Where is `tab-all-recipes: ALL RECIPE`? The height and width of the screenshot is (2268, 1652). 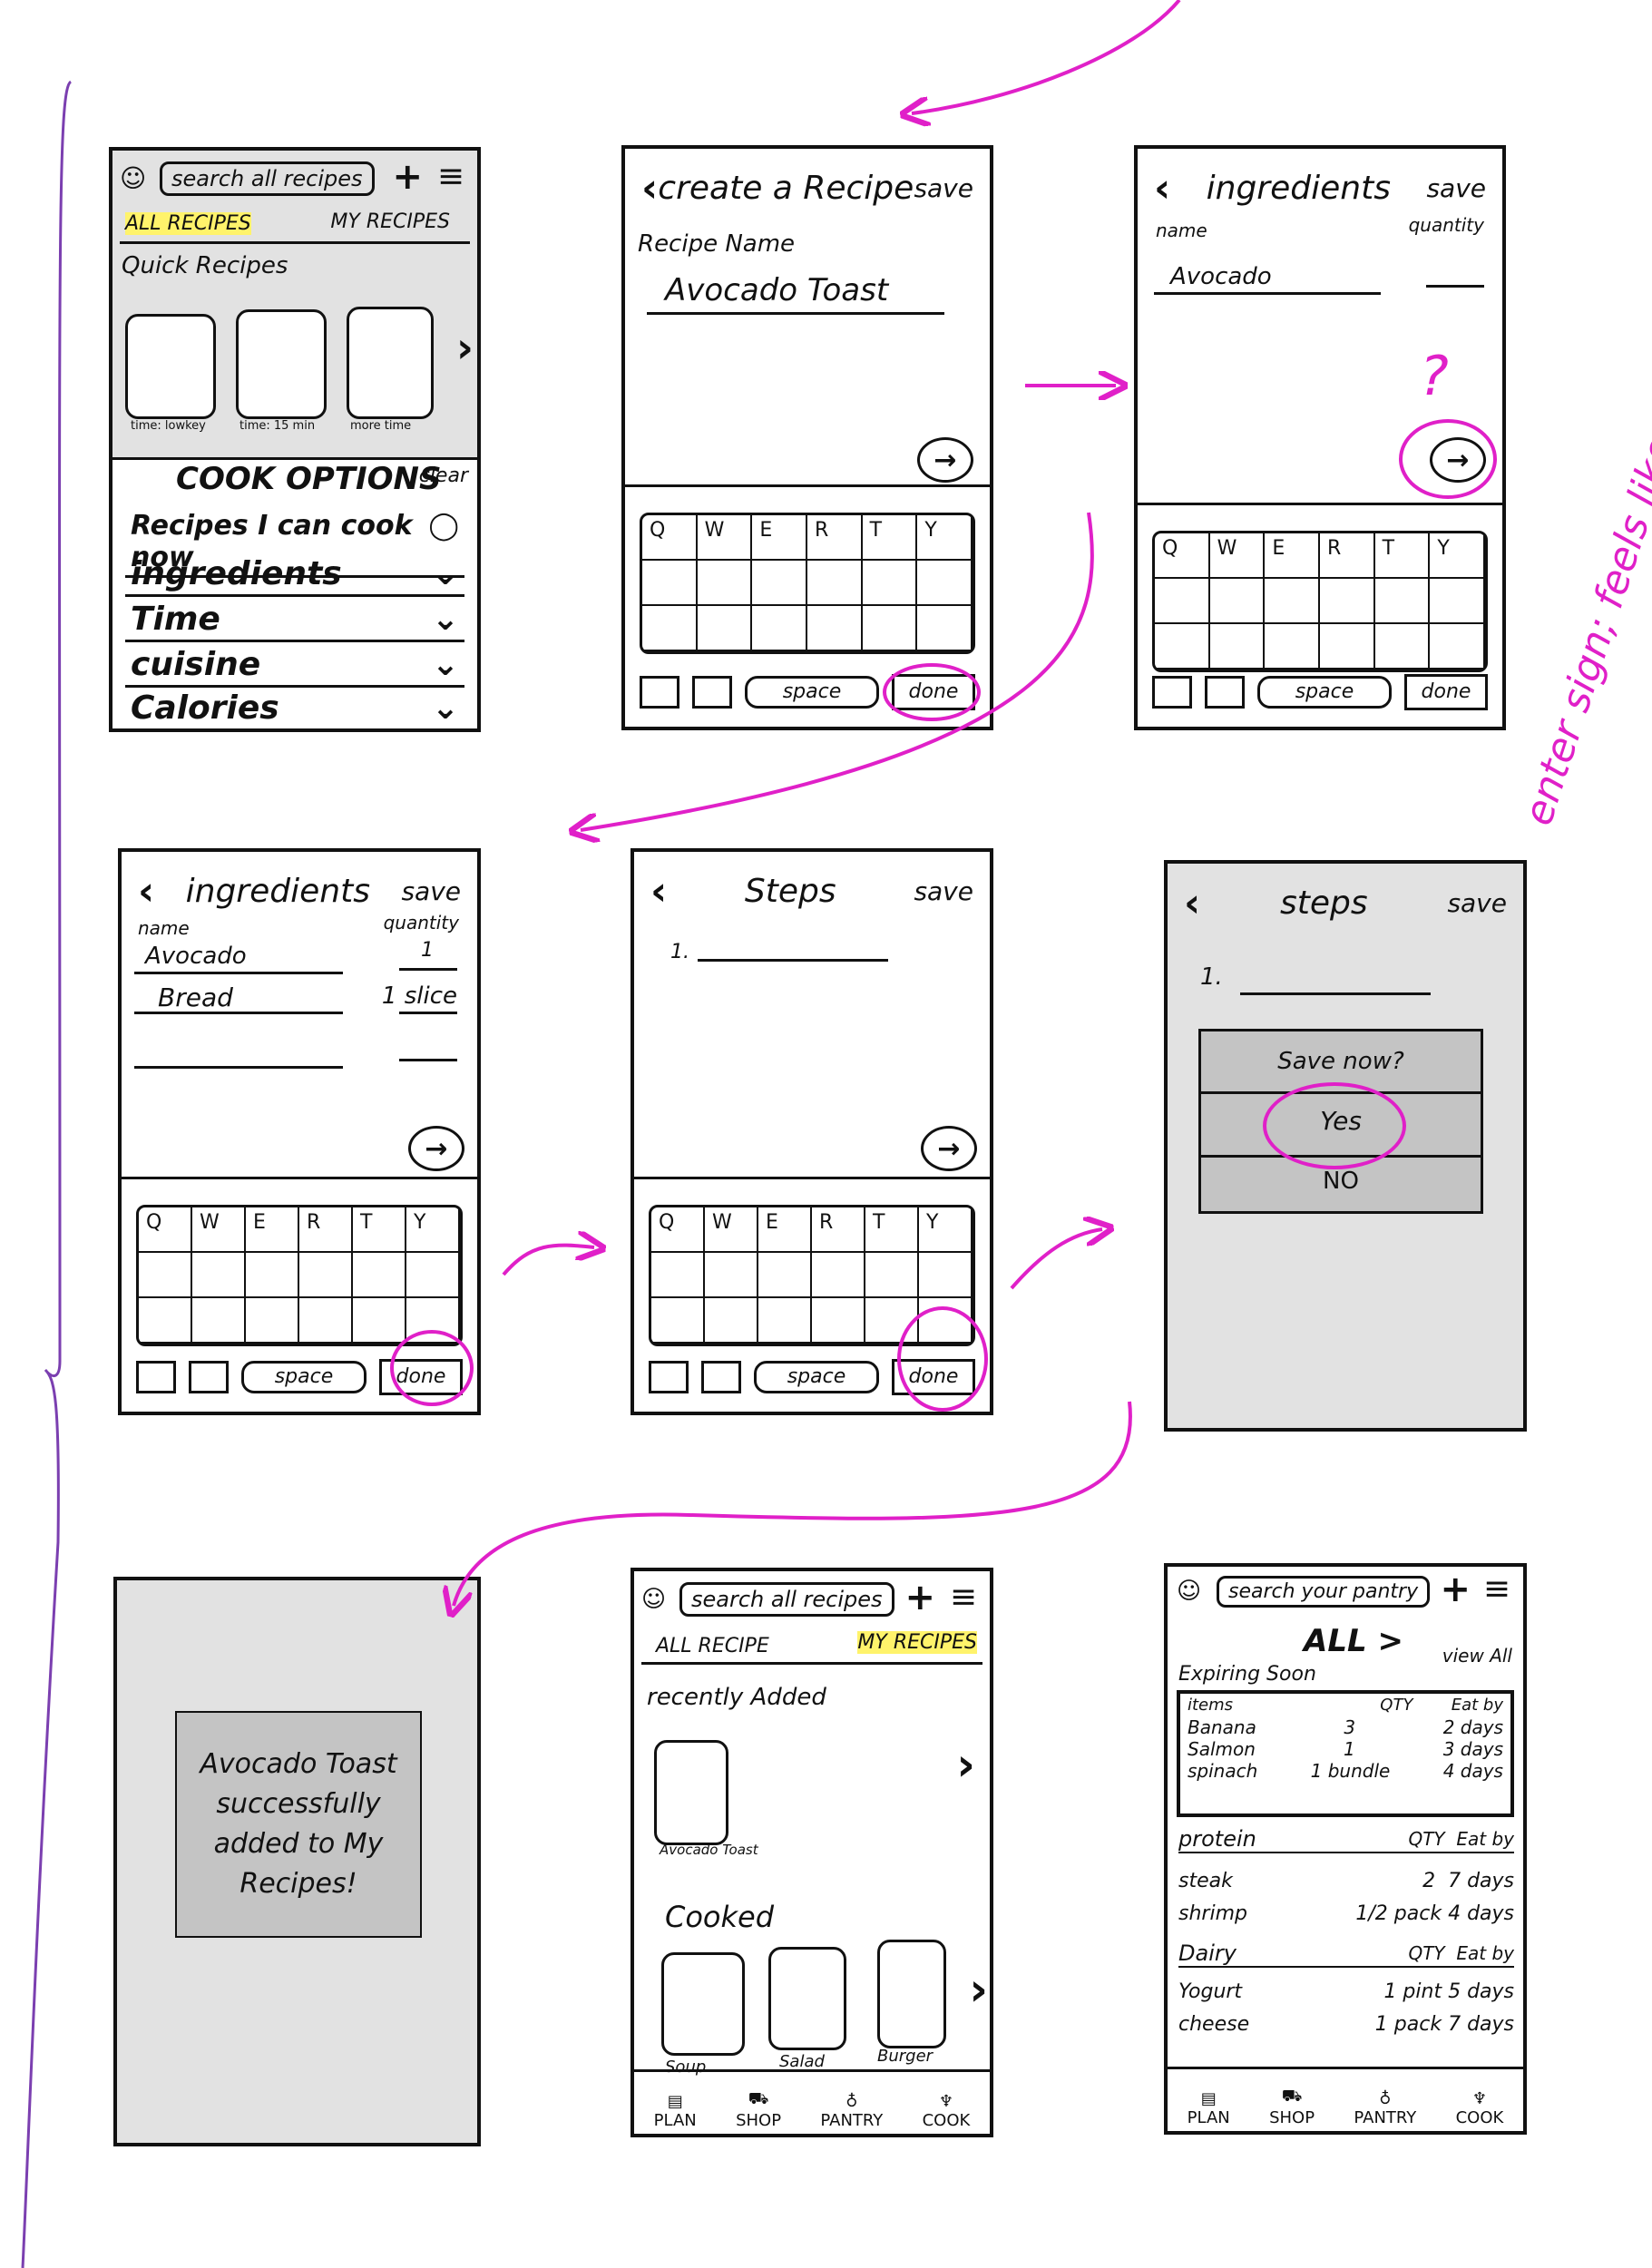 tab-all-recipes: ALL RECIPE is located at coordinates (712, 1646).